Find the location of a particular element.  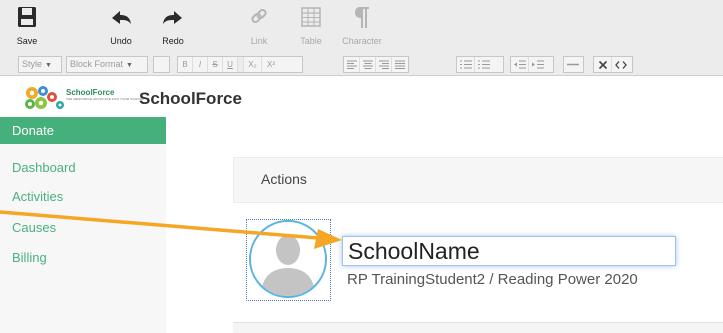

block-format-select-value: Block Format is located at coordinates (97, 64).